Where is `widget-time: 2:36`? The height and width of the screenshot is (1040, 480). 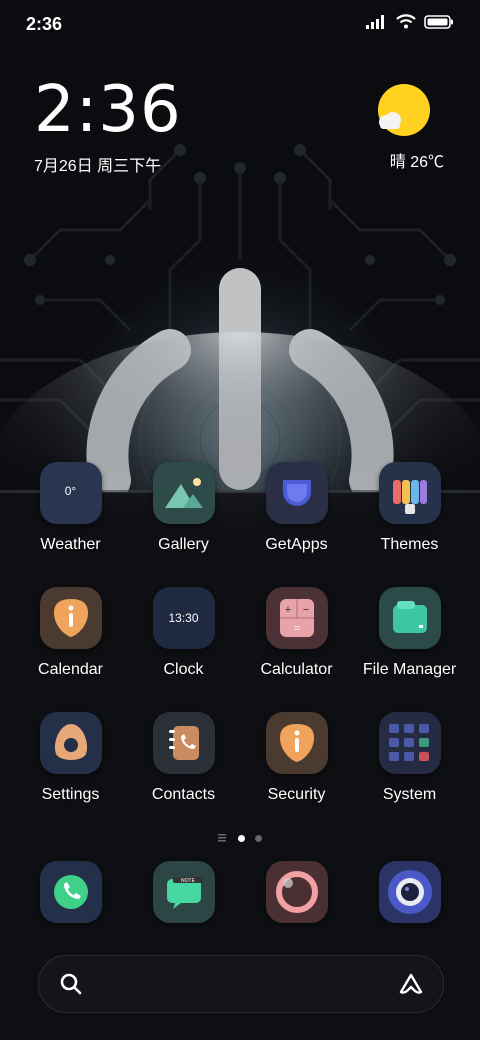 widget-time: 2:36 is located at coordinates (108, 110).